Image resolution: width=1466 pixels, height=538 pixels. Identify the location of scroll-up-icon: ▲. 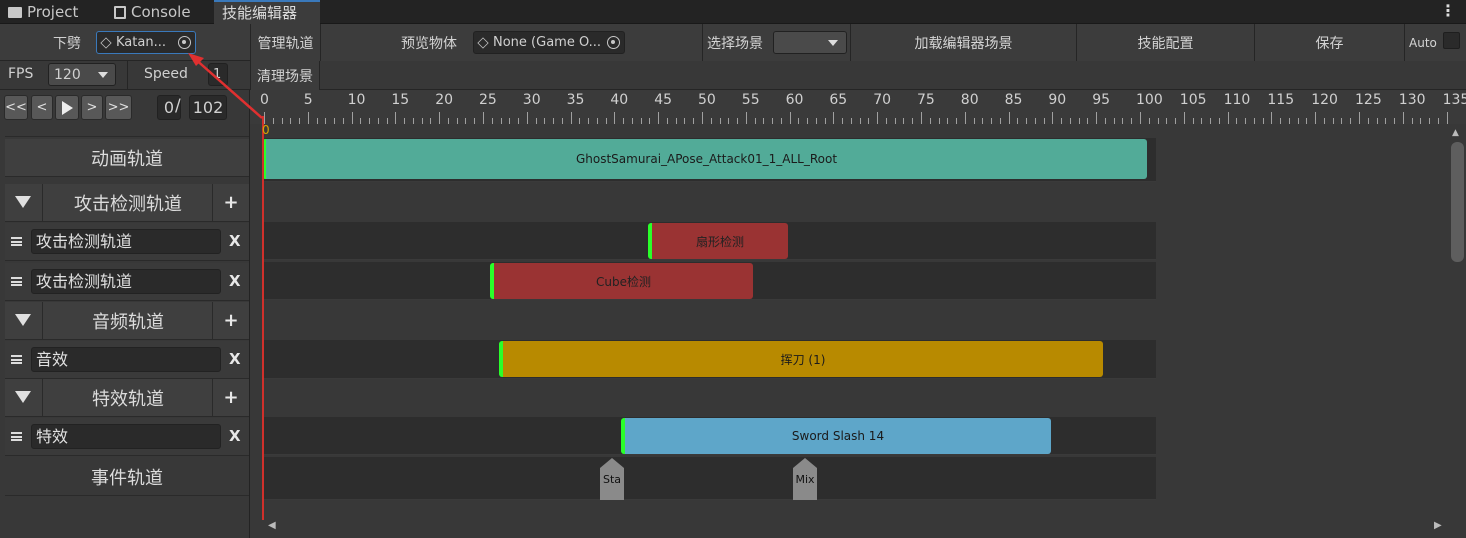
(1455, 133).